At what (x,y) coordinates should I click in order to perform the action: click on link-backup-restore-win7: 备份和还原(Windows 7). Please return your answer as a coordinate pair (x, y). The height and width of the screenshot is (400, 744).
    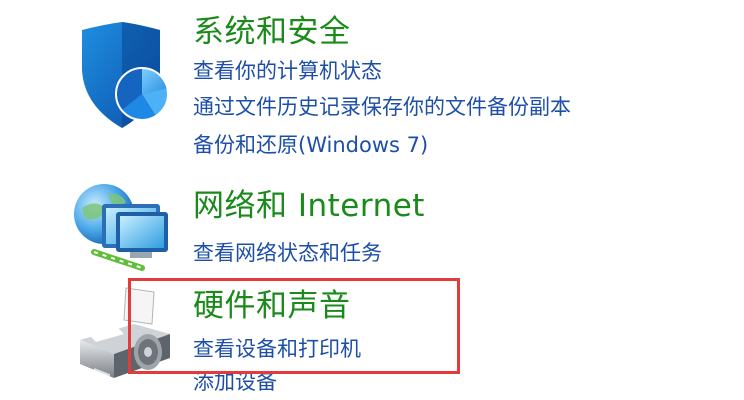
    Looking at the image, I should click on (310, 145).